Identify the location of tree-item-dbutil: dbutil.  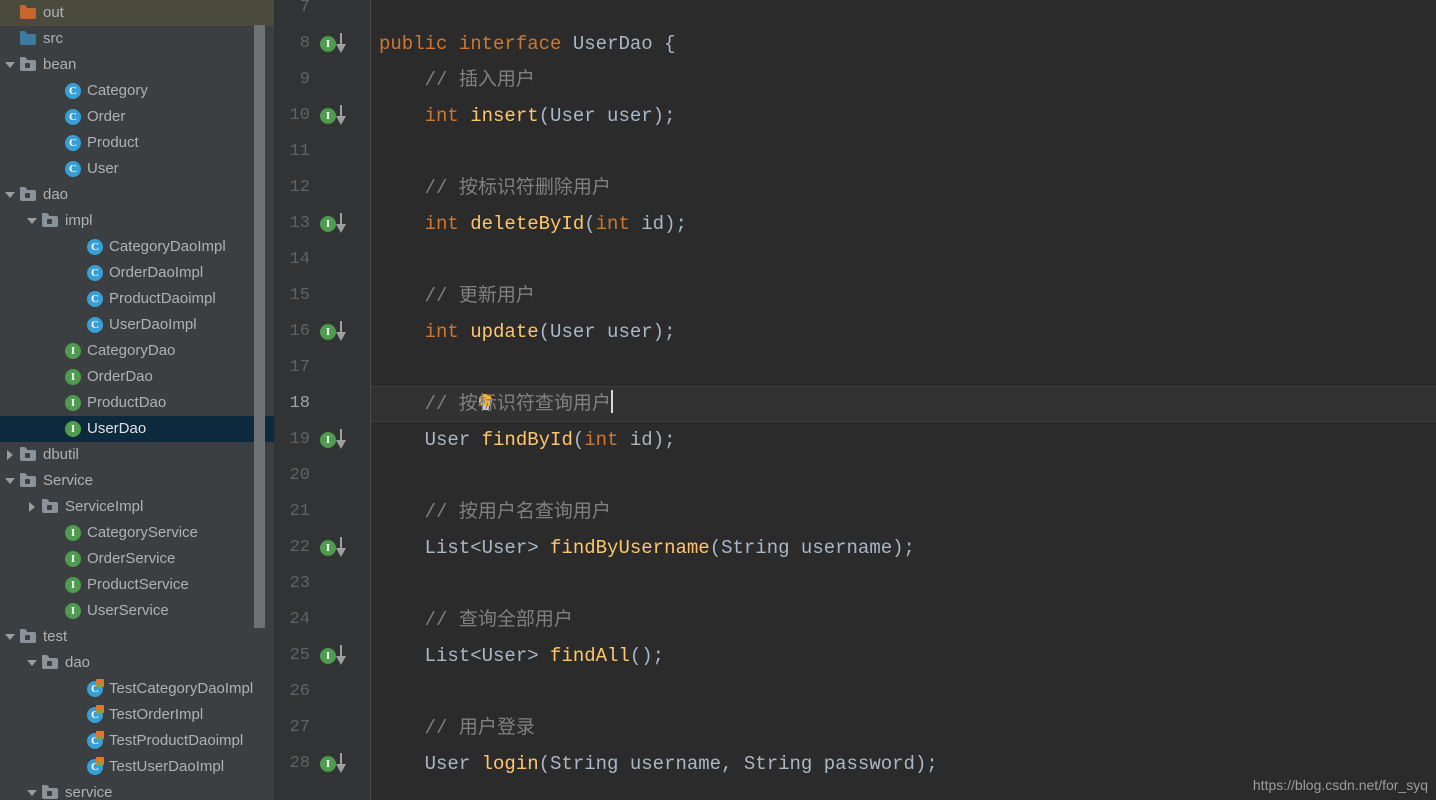
(137, 455).